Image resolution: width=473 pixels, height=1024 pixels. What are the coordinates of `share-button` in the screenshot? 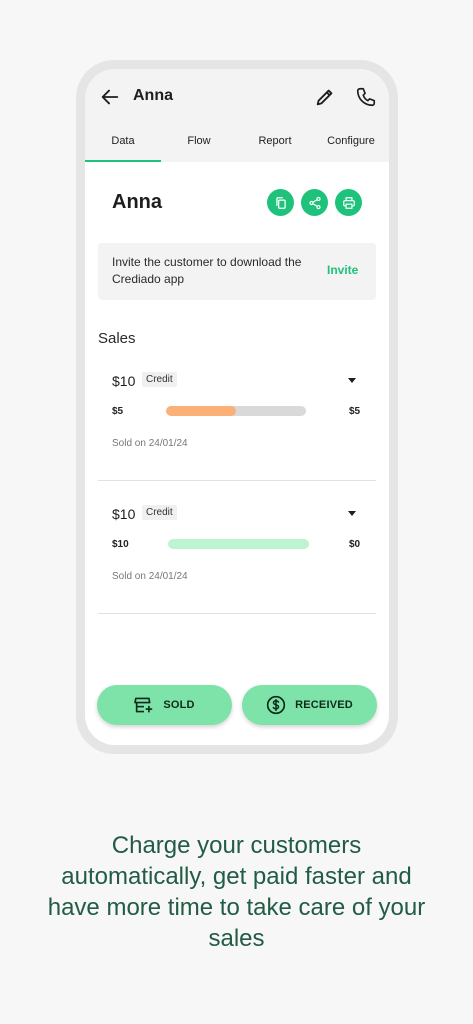 It's located at (314, 202).